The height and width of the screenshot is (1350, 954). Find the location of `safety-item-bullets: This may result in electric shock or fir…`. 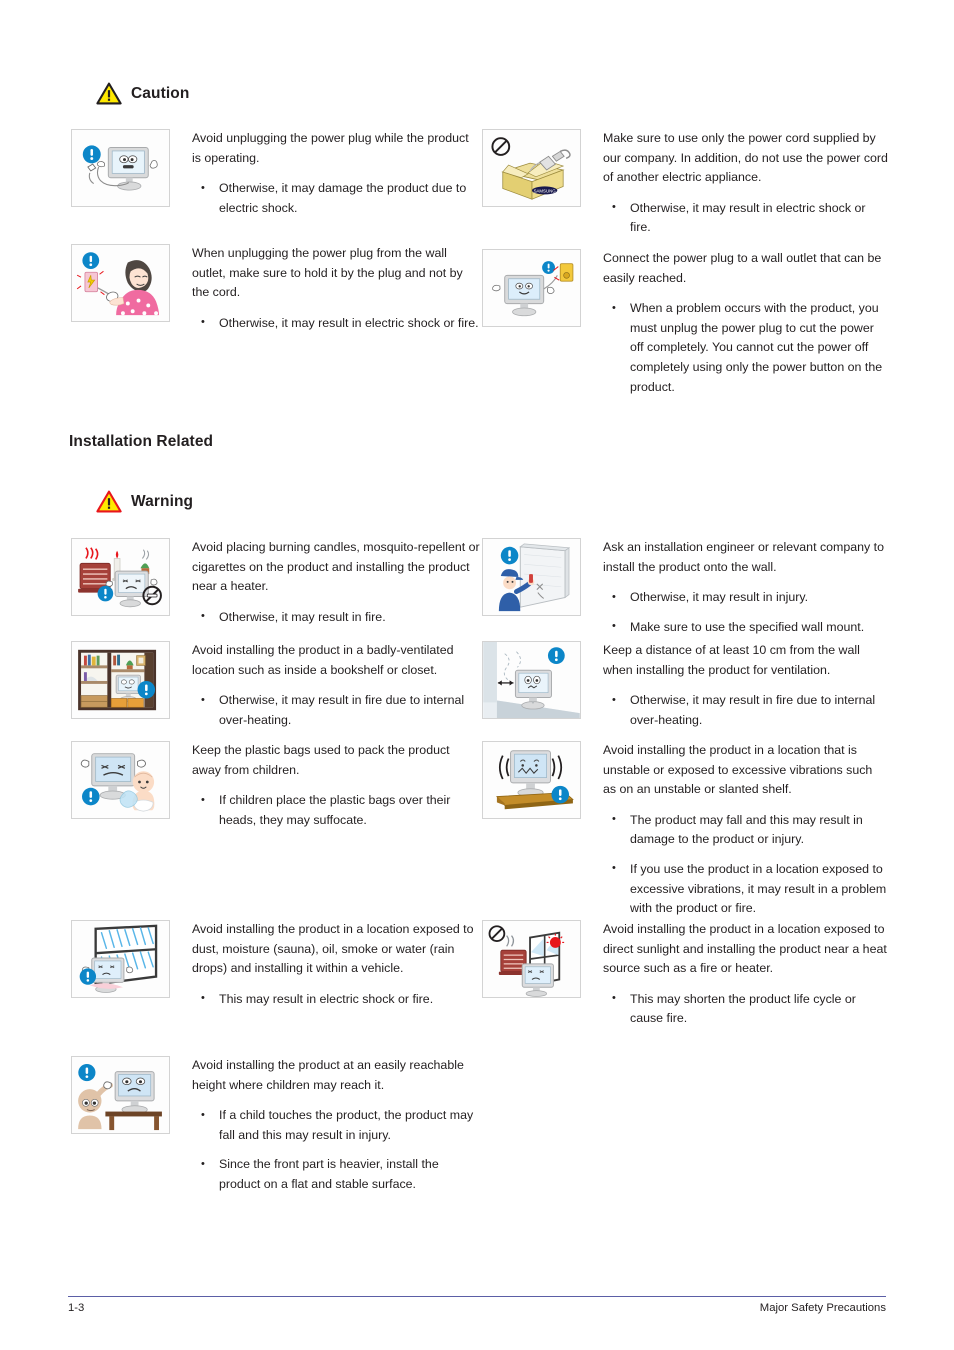

safety-item-bullets: This may result in electric shock or fir… is located at coordinates (336, 999).